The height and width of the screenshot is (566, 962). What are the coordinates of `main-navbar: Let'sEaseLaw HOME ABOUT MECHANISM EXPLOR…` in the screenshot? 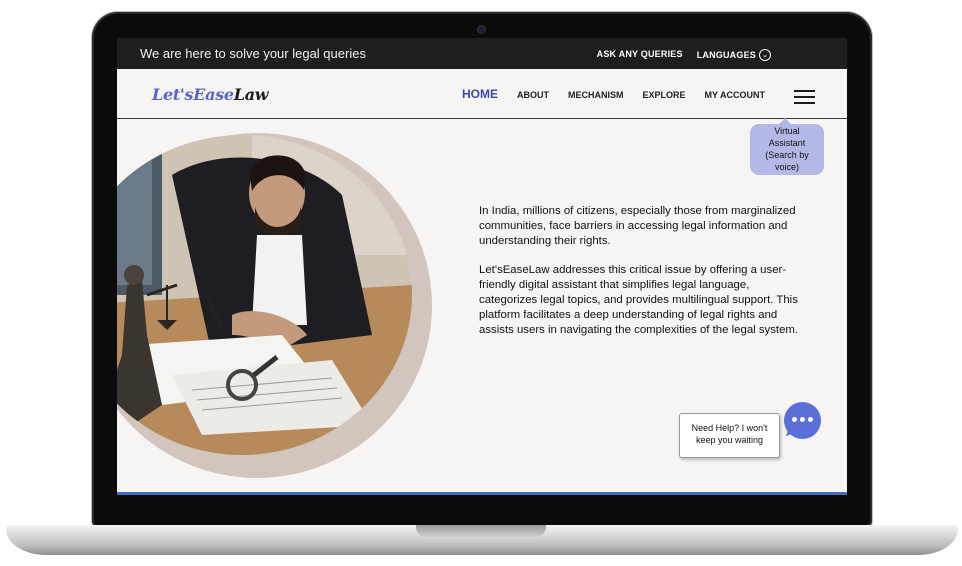 It's located at (482, 94).